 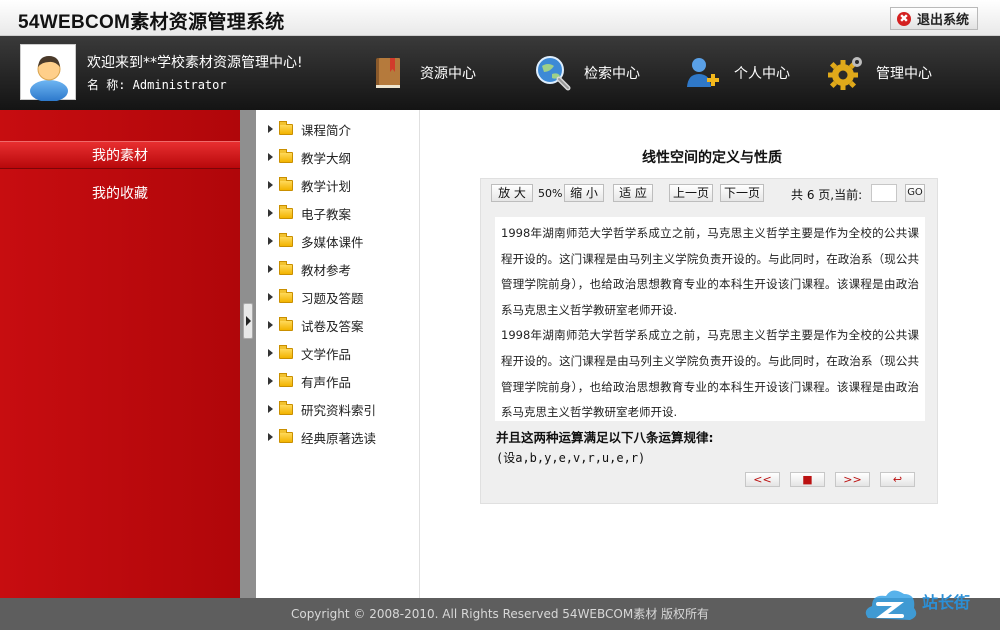 What do you see at coordinates (151, 22) in the screenshot?
I see `app-title: 54WEBCOM素材资源管理系统` at bounding box center [151, 22].